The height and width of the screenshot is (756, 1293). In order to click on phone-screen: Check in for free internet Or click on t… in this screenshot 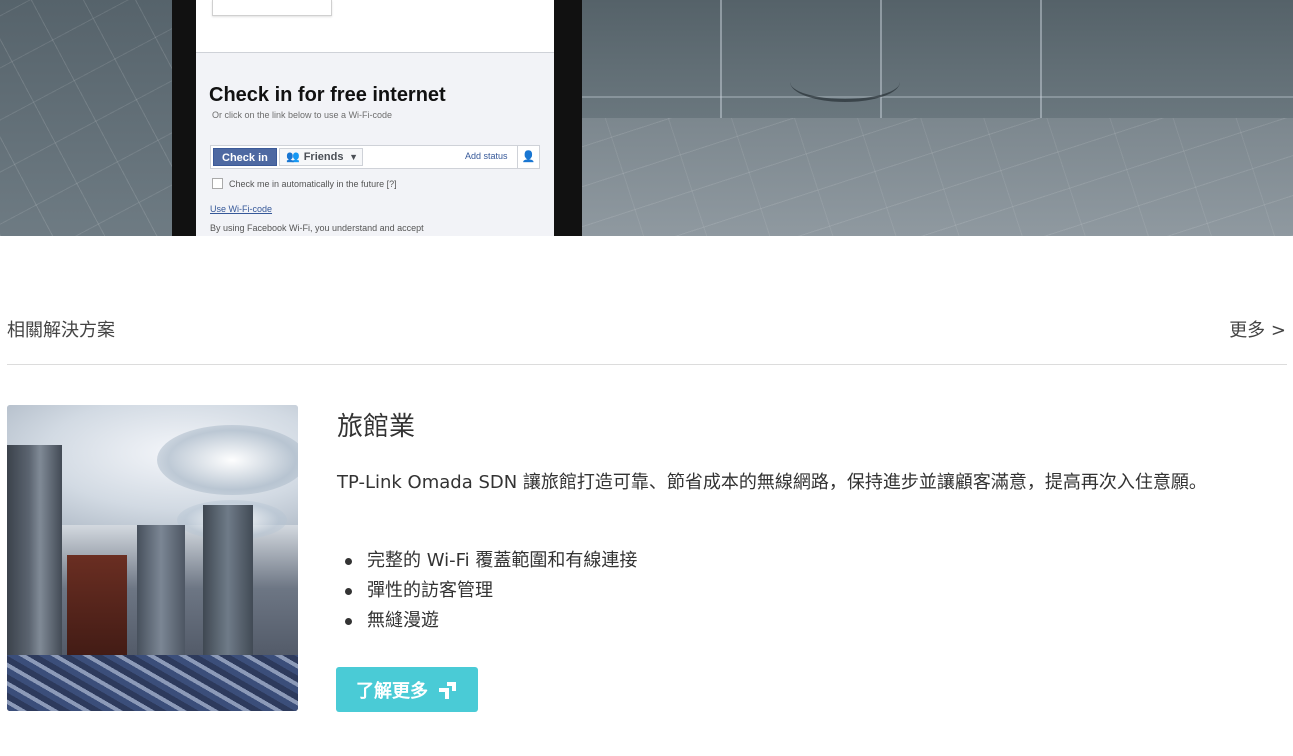, I will do `click(375, 118)`.